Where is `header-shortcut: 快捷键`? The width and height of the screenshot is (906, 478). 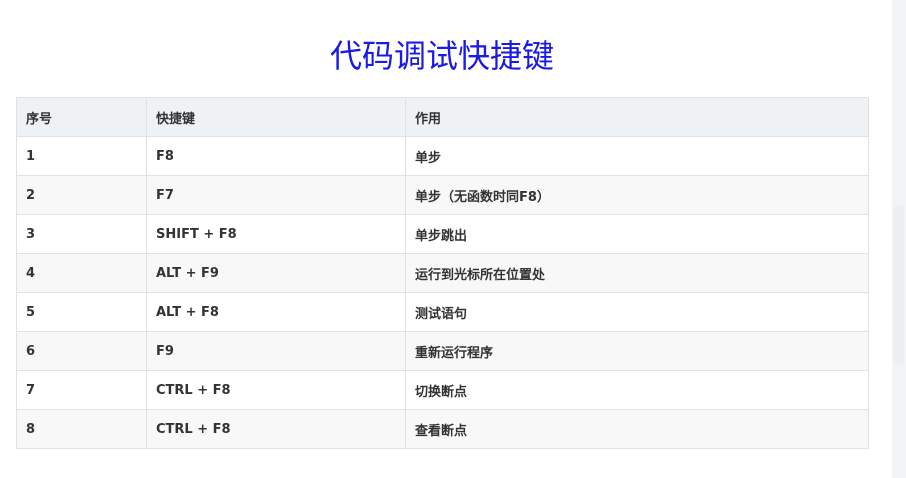
header-shortcut: 快捷键 is located at coordinates (276, 117).